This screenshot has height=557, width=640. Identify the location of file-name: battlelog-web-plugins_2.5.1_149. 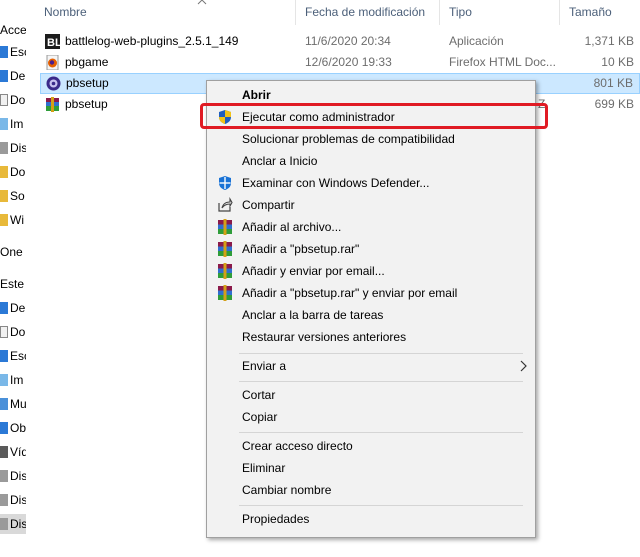
(152, 41).